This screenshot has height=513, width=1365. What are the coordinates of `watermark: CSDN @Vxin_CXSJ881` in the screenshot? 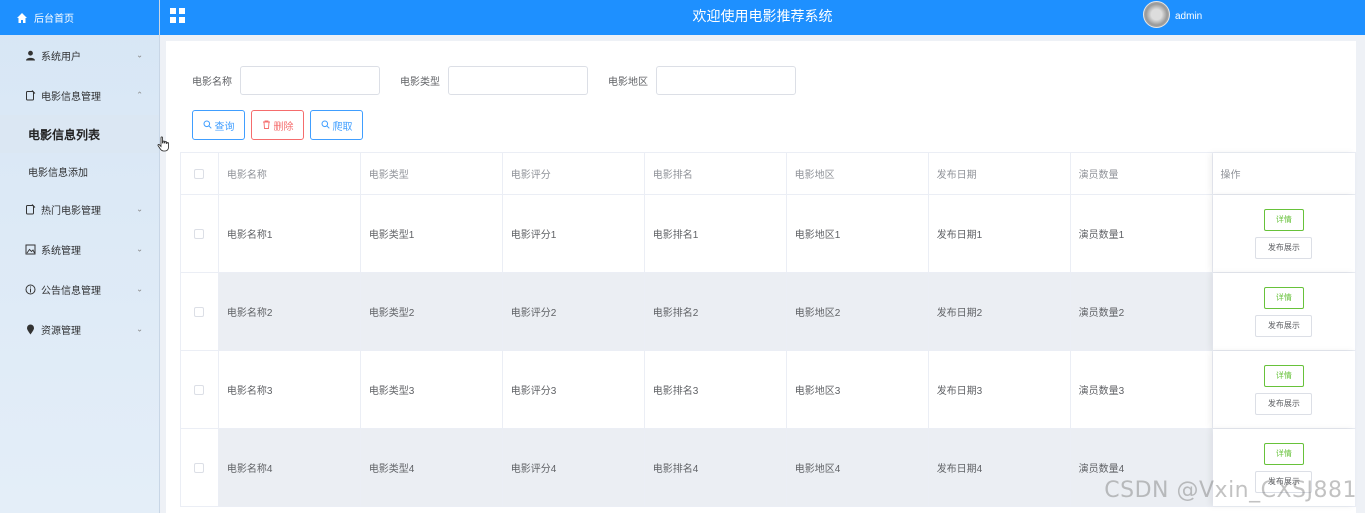 It's located at (1230, 490).